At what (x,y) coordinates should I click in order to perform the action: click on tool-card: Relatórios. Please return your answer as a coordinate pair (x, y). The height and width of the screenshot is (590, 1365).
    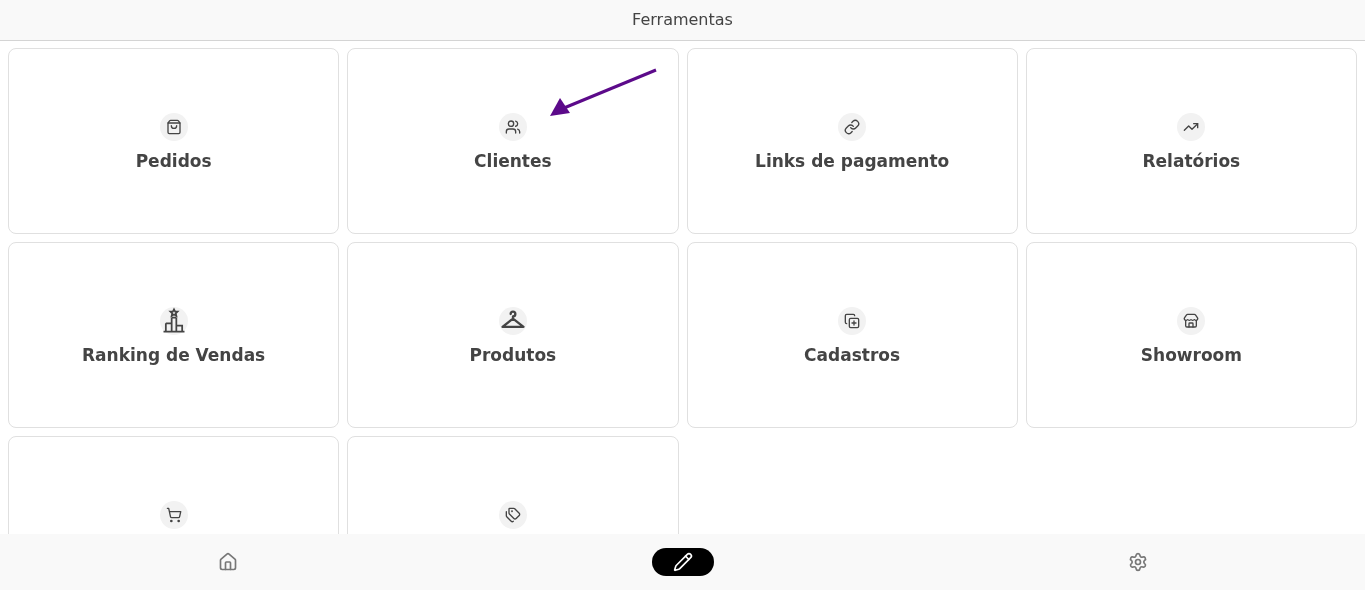
    Looking at the image, I should click on (1191, 141).